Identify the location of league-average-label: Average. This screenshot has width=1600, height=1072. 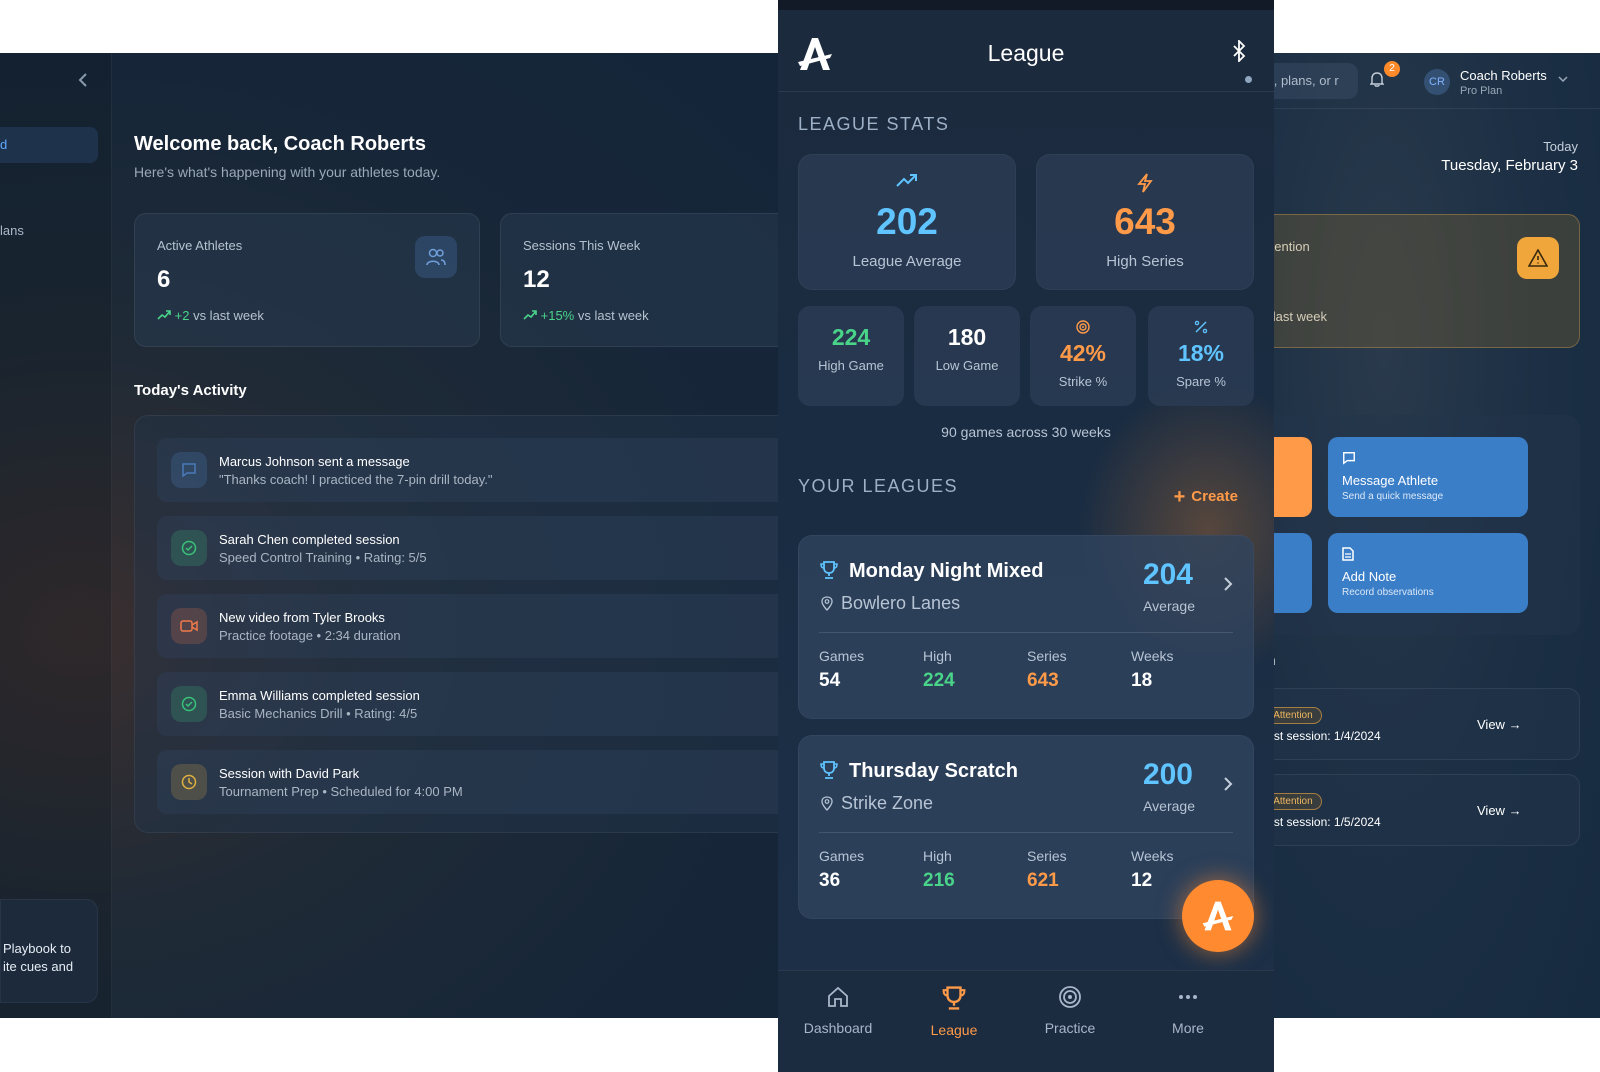
(1169, 606).